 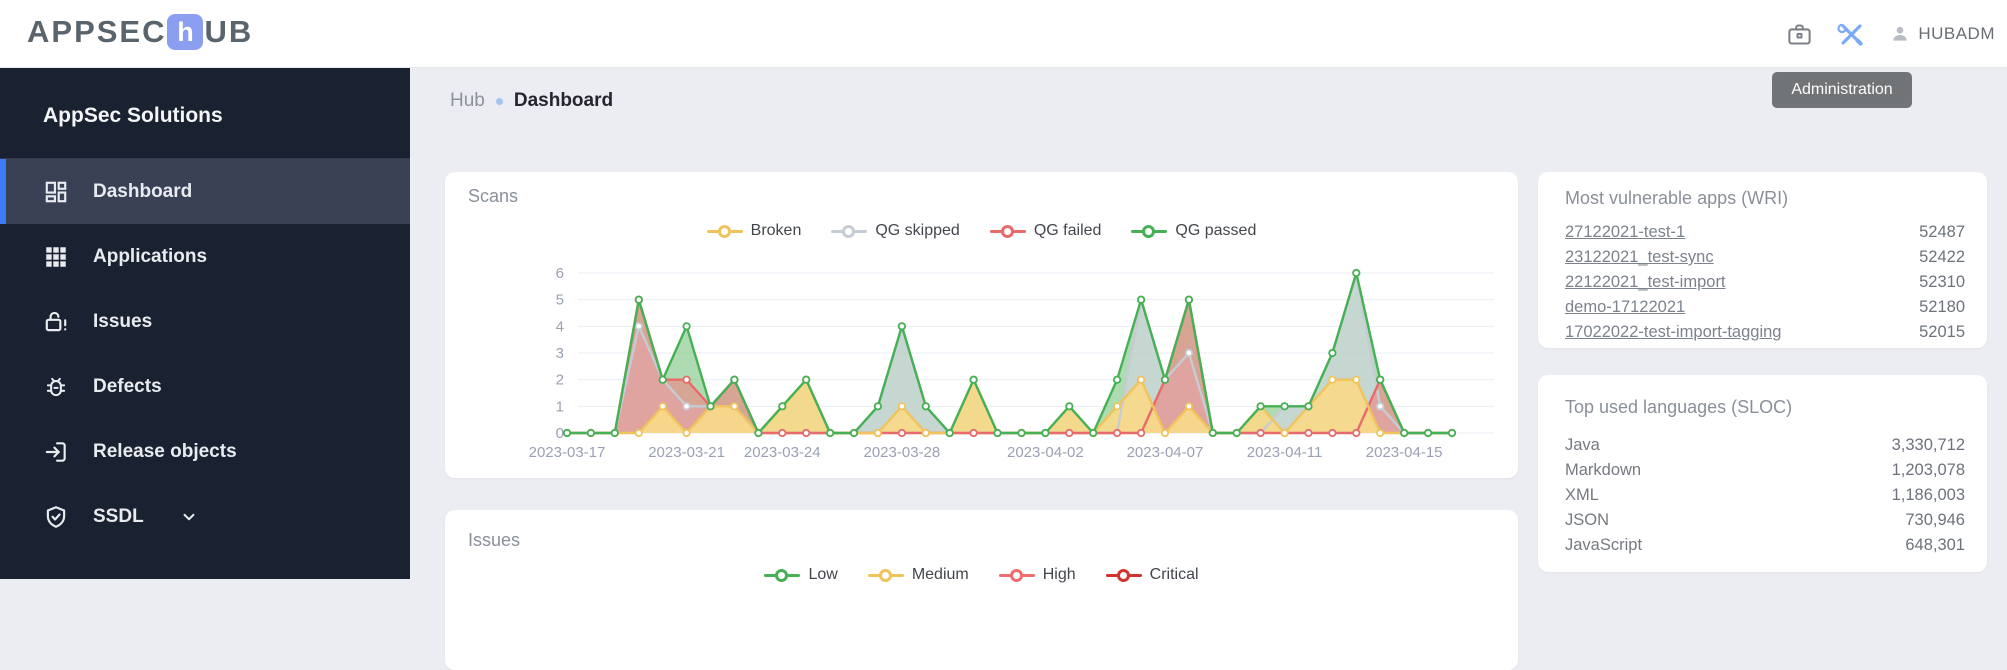 What do you see at coordinates (165, 451) in the screenshot?
I see `sidebar-item-label: Release objects` at bounding box center [165, 451].